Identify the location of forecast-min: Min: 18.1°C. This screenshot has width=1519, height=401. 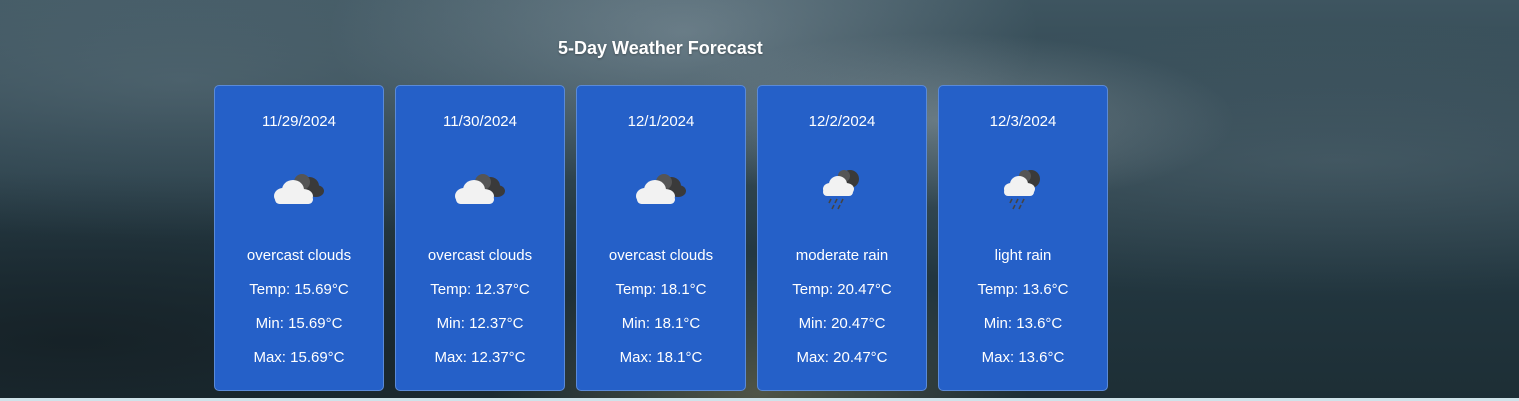
(661, 323).